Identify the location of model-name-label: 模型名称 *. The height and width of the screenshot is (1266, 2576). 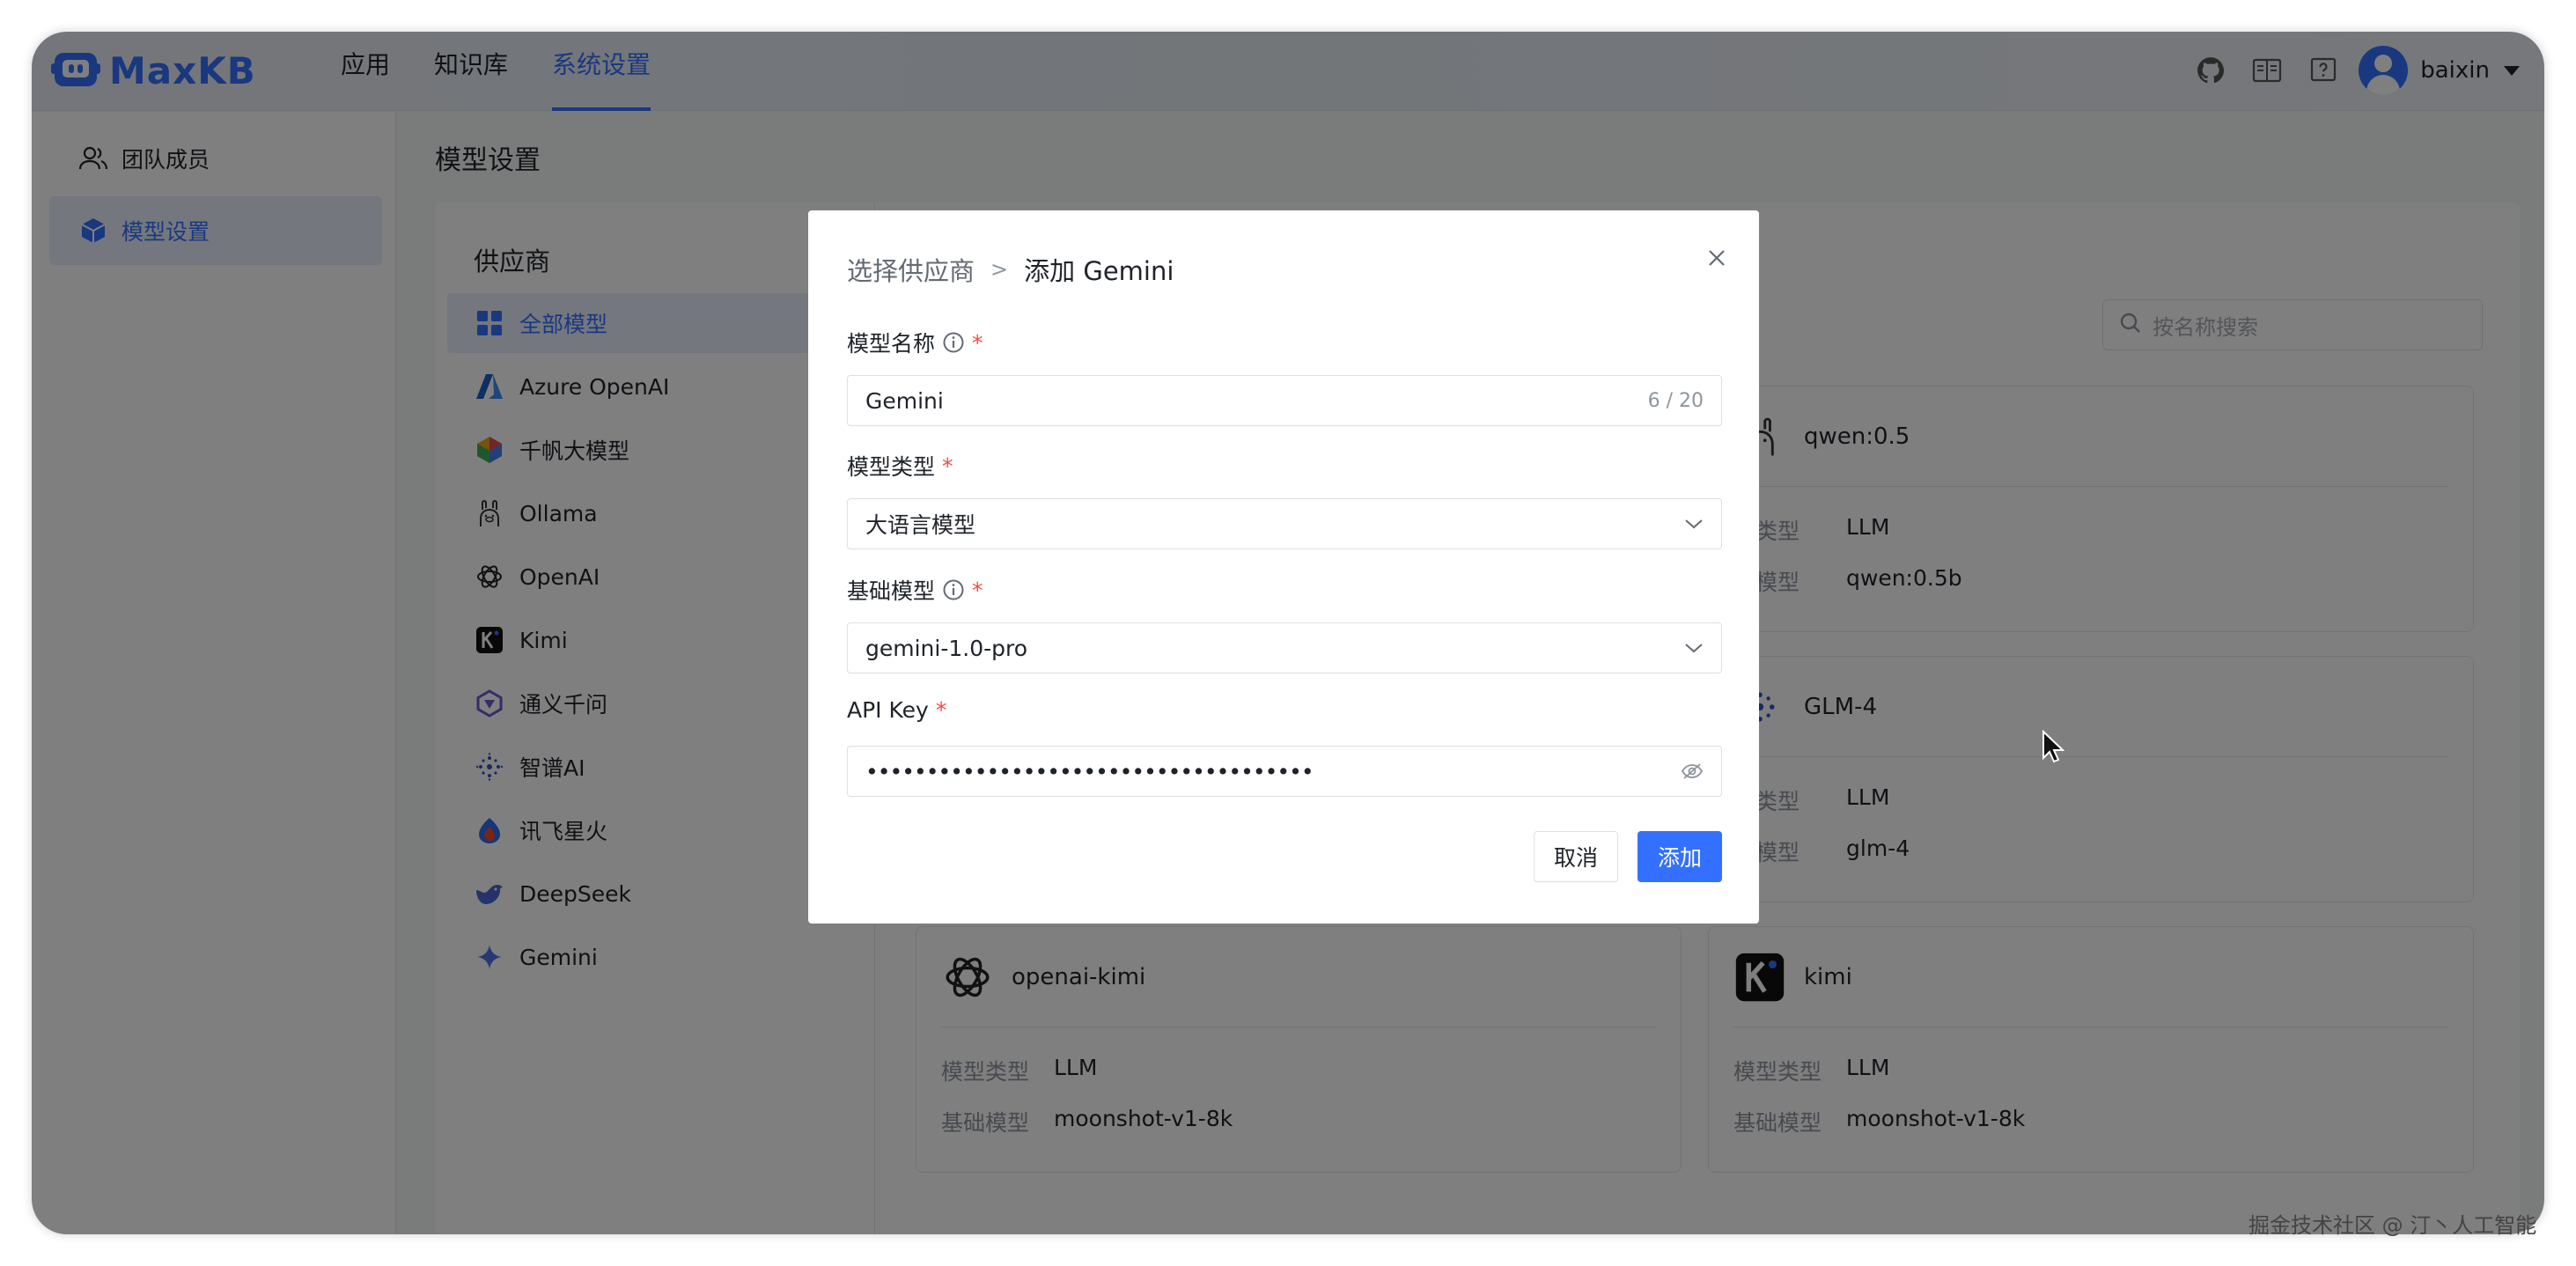
(915, 342).